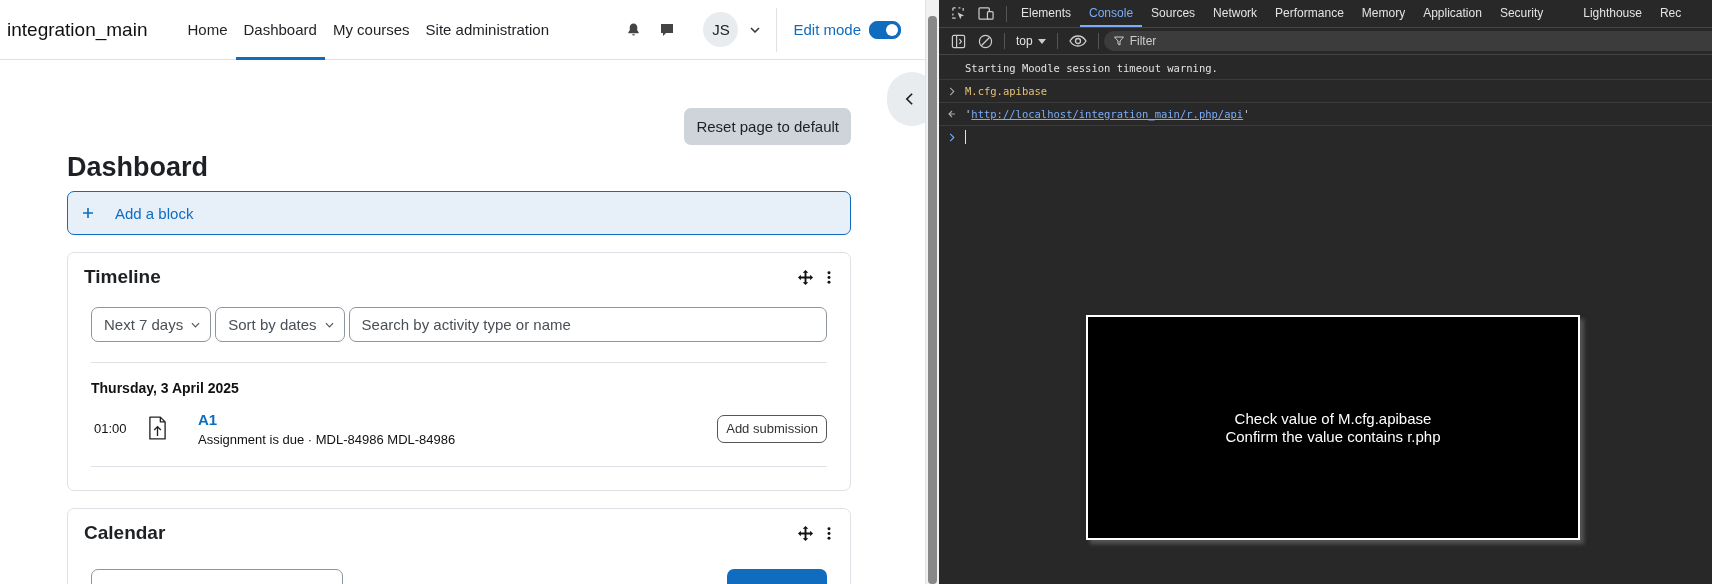 This screenshot has height=584, width=1712. I want to click on scrollbar, so click(932, 292).